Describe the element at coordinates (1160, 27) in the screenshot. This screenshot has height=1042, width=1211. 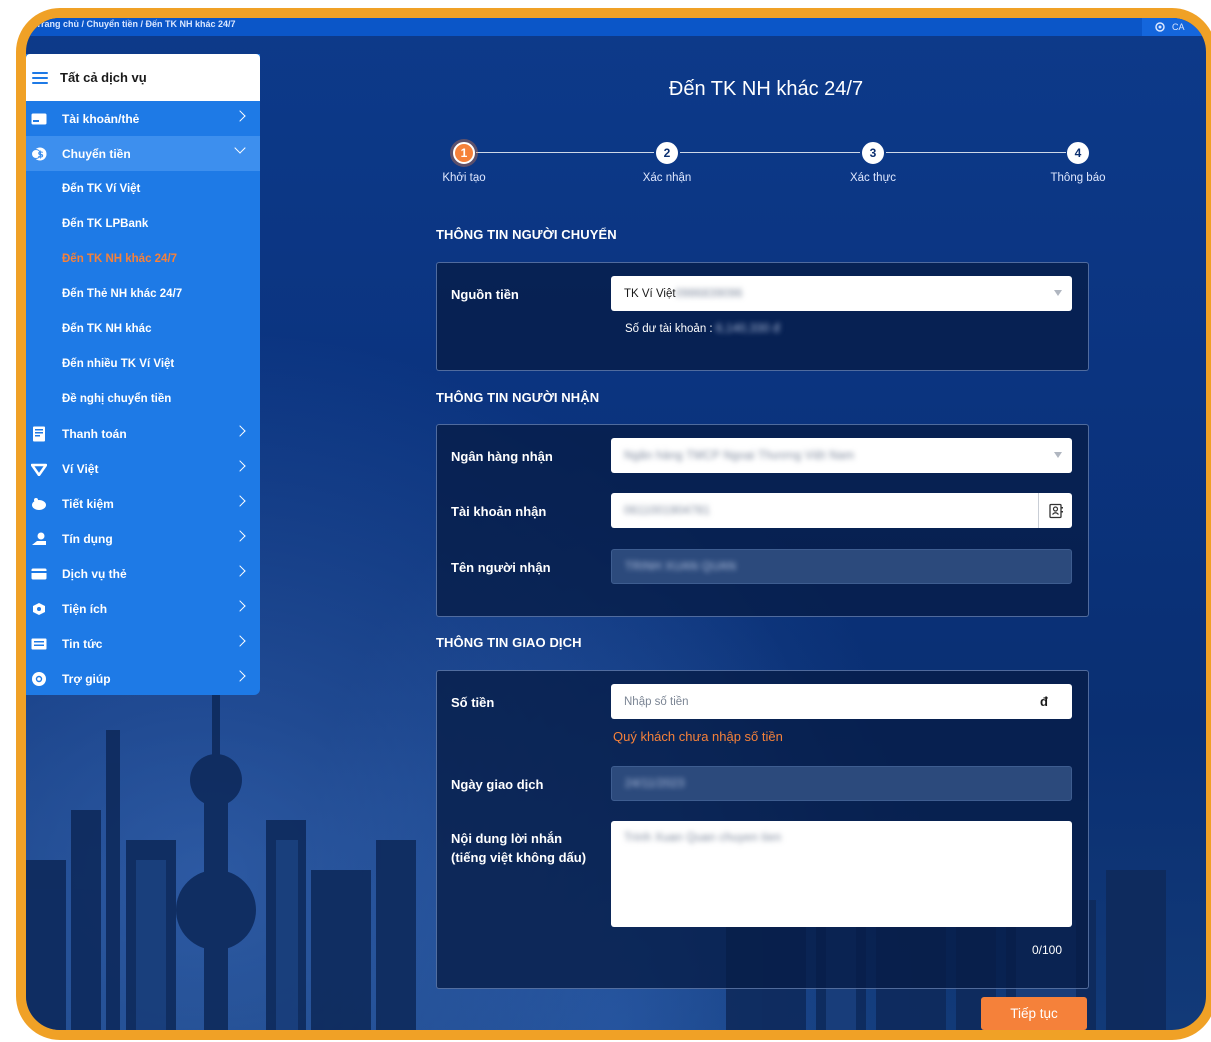
I see `gear-icon` at that location.